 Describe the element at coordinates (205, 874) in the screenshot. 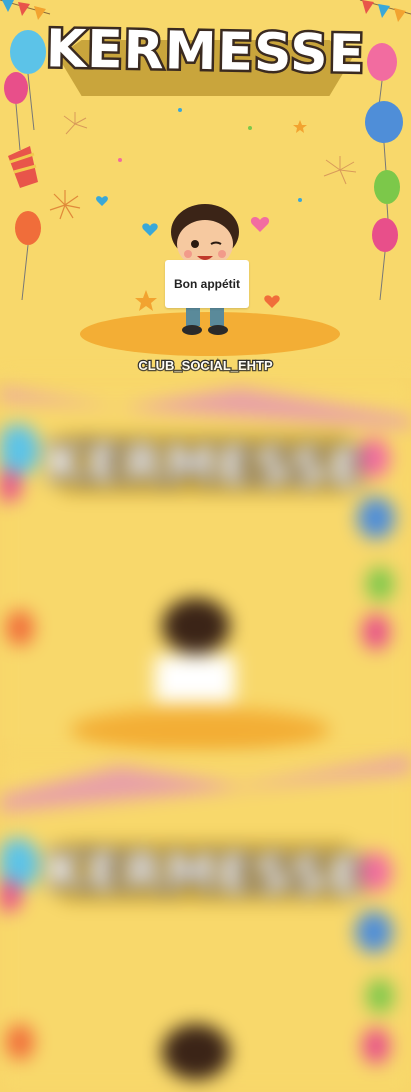

I see `blurred-title-2: KERMESSE` at that location.